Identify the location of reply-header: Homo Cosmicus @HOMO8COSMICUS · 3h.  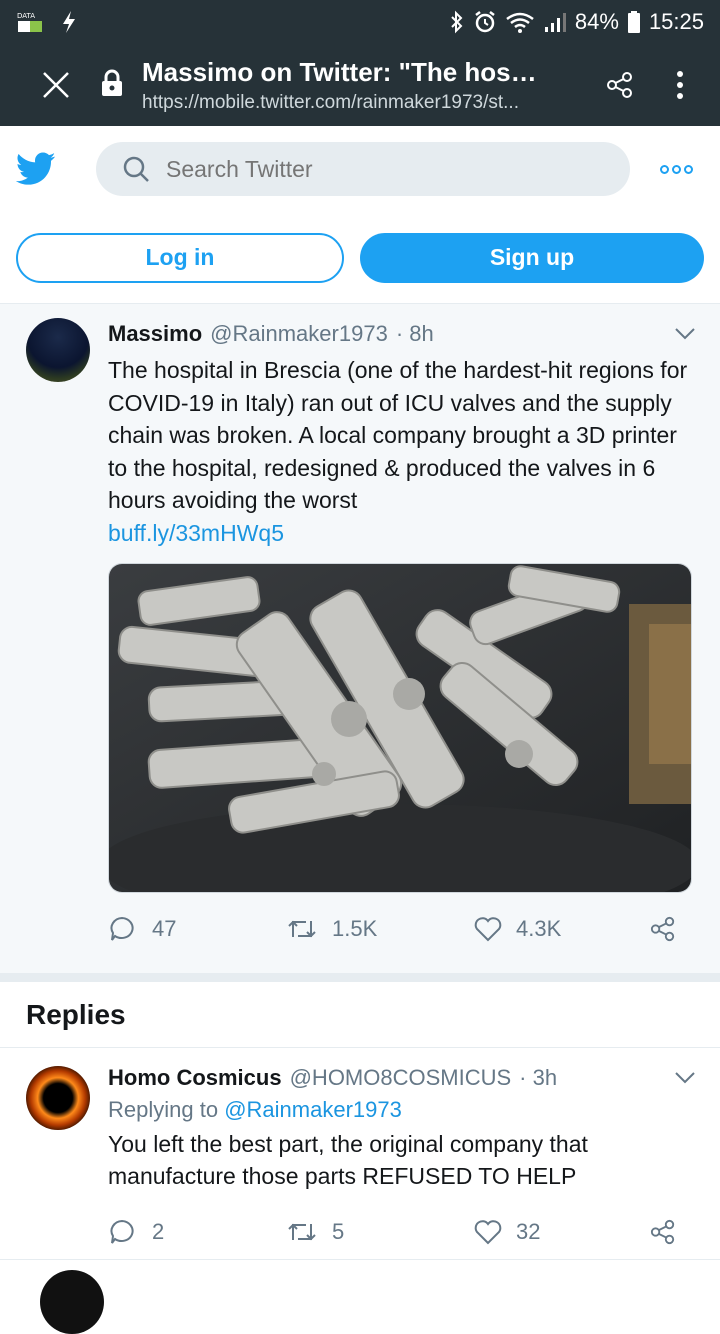
(402, 1078).